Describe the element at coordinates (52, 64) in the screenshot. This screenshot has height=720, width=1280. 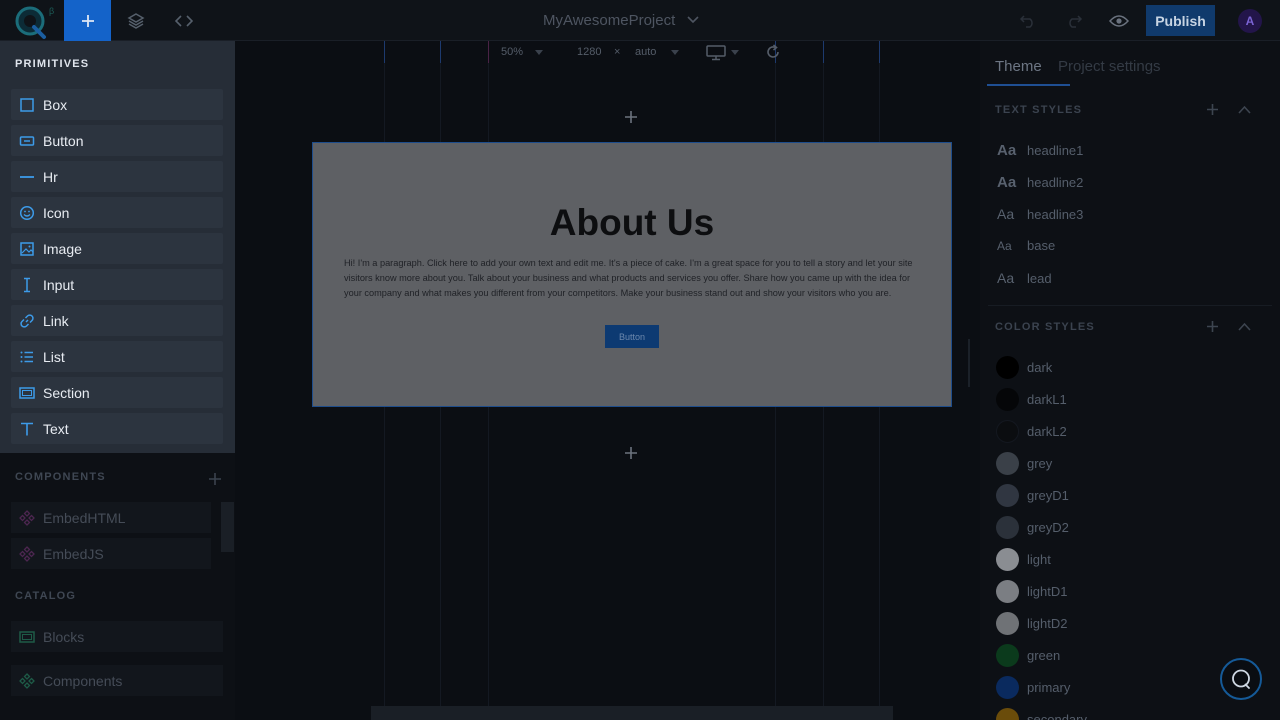
I see `primitives-title: PRIMITIVES` at that location.